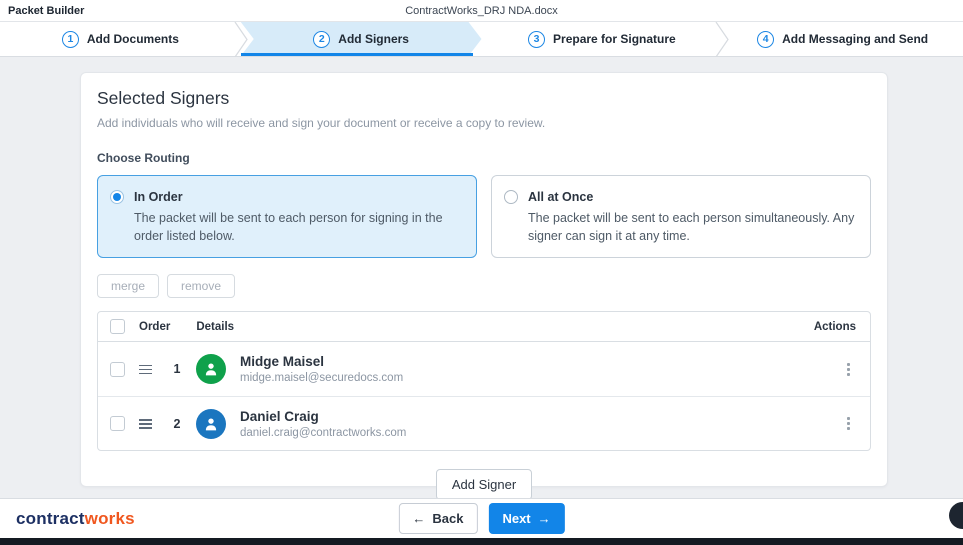 The height and width of the screenshot is (545, 963). What do you see at coordinates (537, 39) in the screenshot?
I see `step-number-badge: 3` at bounding box center [537, 39].